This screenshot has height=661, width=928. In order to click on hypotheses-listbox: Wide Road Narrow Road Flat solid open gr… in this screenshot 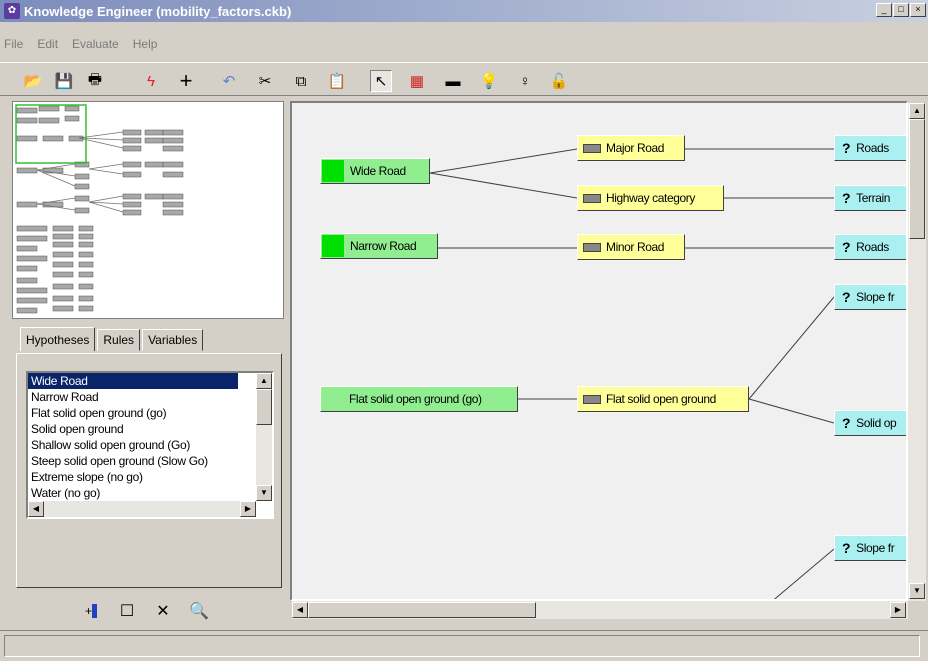, I will do `click(150, 445)`.